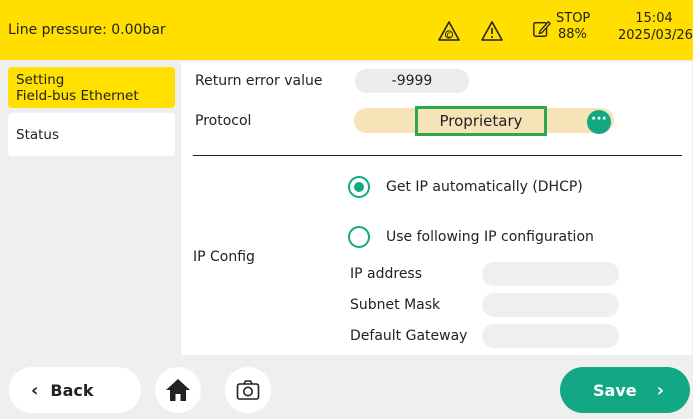  What do you see at coordinates (259, 81) in the screenshot?
I see `return-error-label: Return error value` at bounding box center [259, 81].